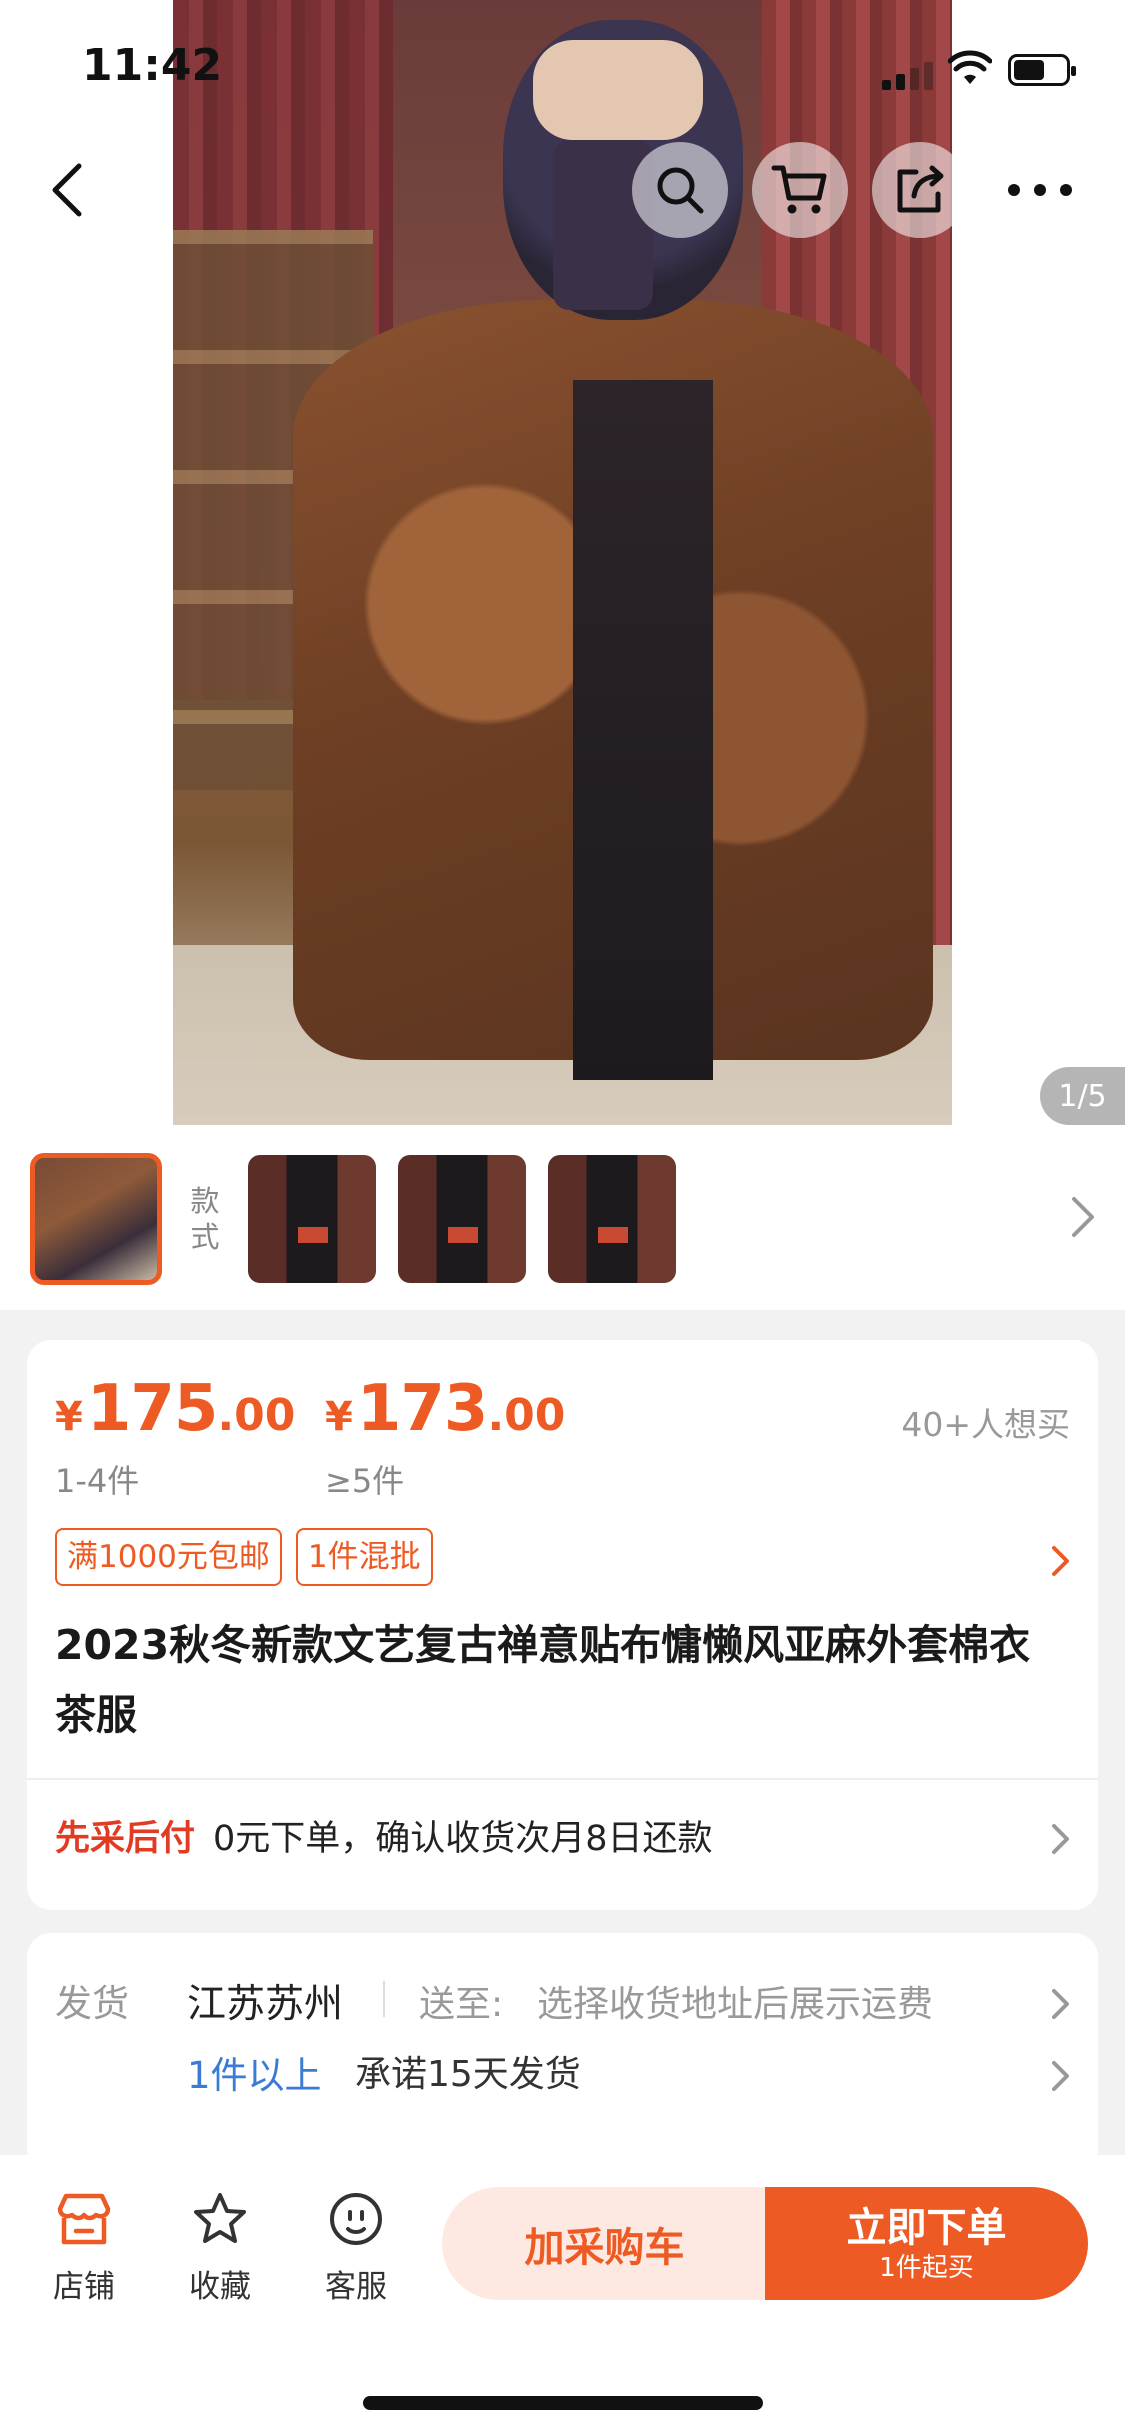  I want to click on promo-tags: 满1000元包邮 1件混批, so click(244, 1557).